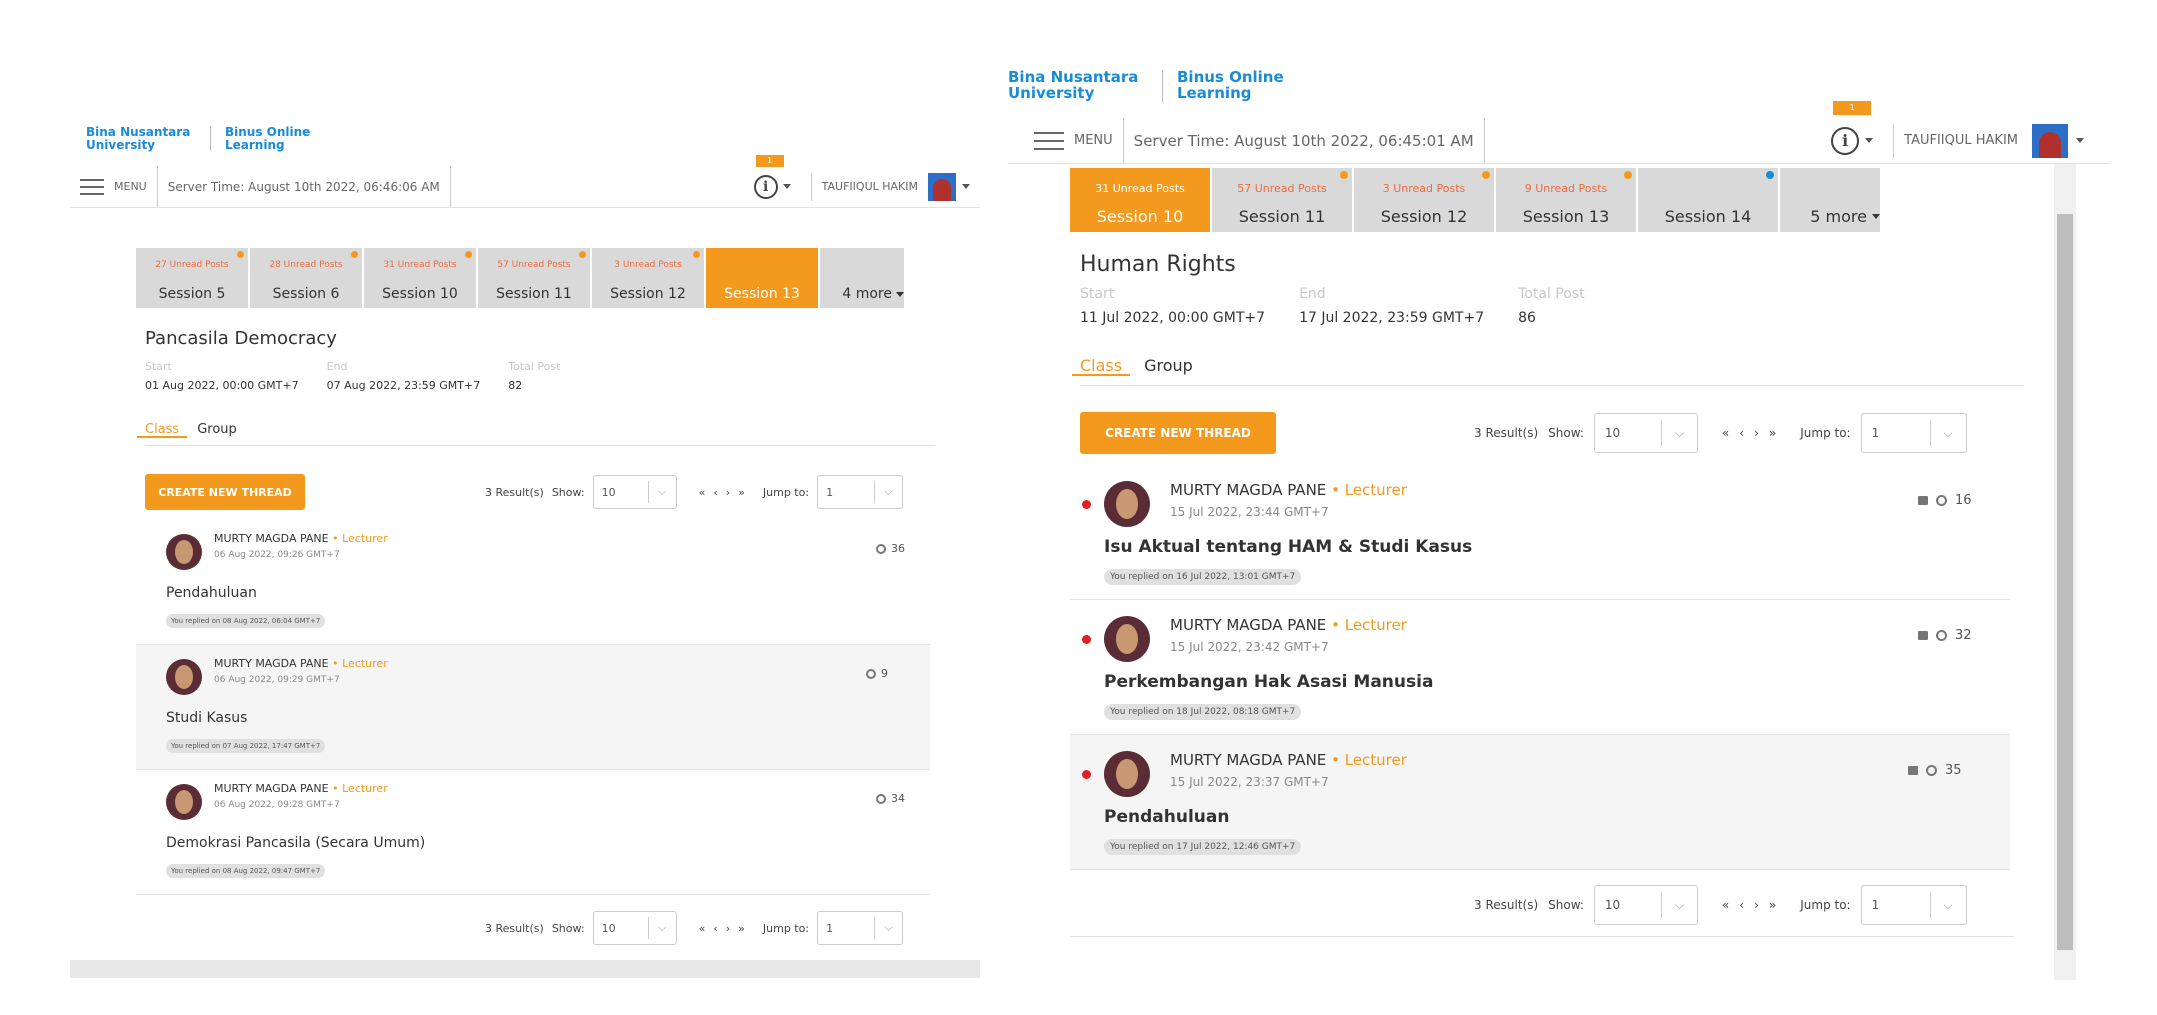 The height and width of the screenshot is (1015, 2157). I want to click on unread-count: 27 Unread Posts, so click(192, 265).